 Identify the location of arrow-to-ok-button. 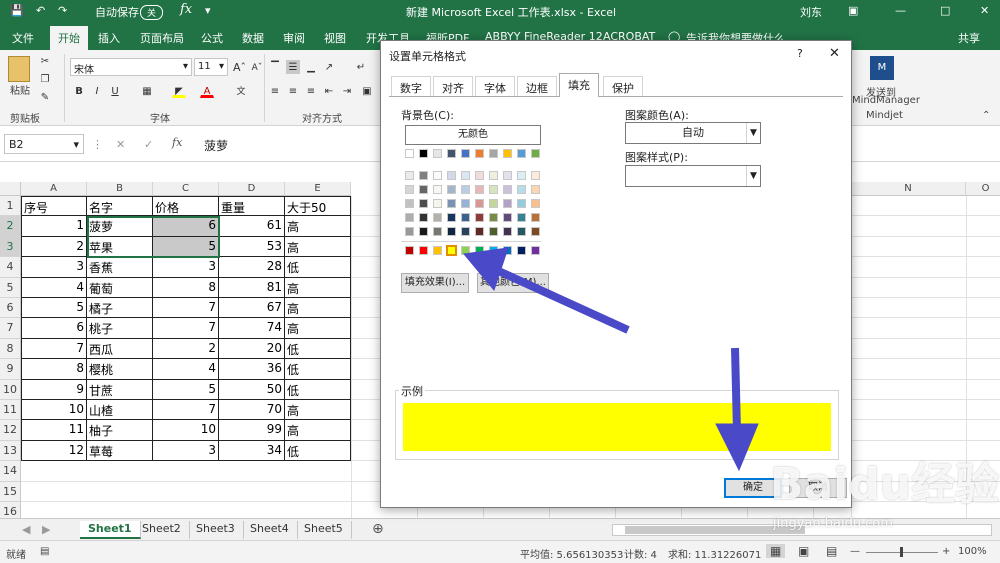
(736, 390).